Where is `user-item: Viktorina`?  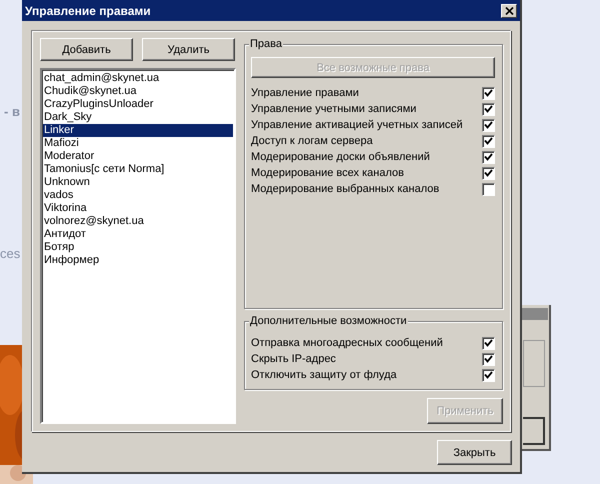 user-item: Viktorina is located at coordinates (138, 208).